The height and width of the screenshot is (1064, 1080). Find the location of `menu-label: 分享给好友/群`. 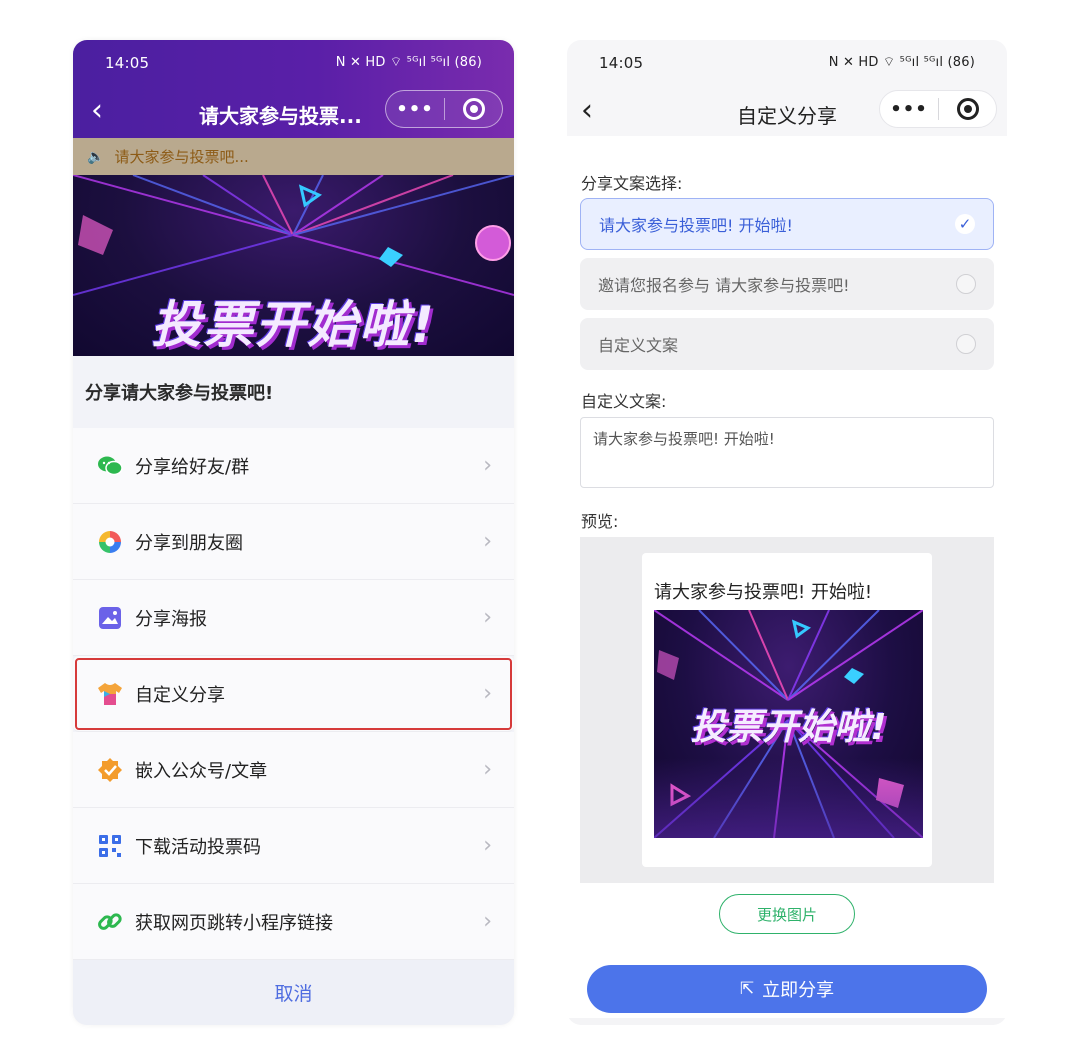

menu-label: 分享给好友/群 is located at coordinates (192, 467).